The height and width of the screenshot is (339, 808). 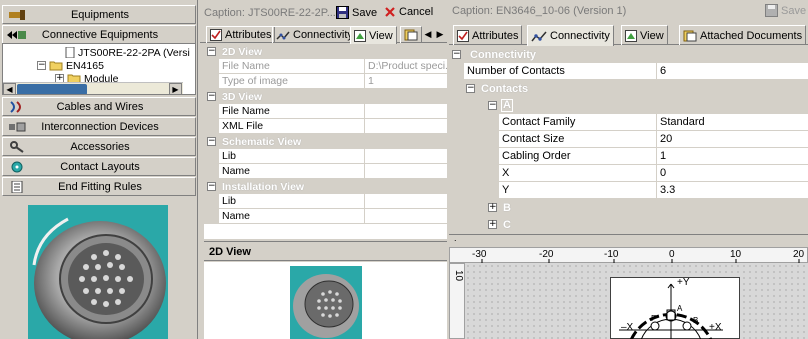 I want to click on property-value: 0, so click(x=732, y=173).